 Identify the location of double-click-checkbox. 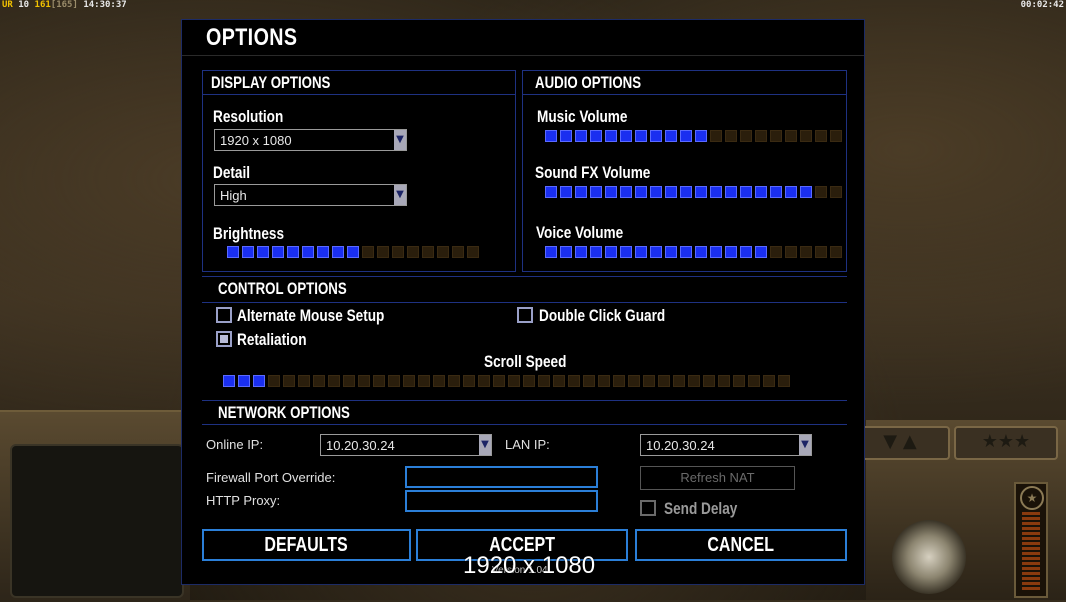
(525, 315).